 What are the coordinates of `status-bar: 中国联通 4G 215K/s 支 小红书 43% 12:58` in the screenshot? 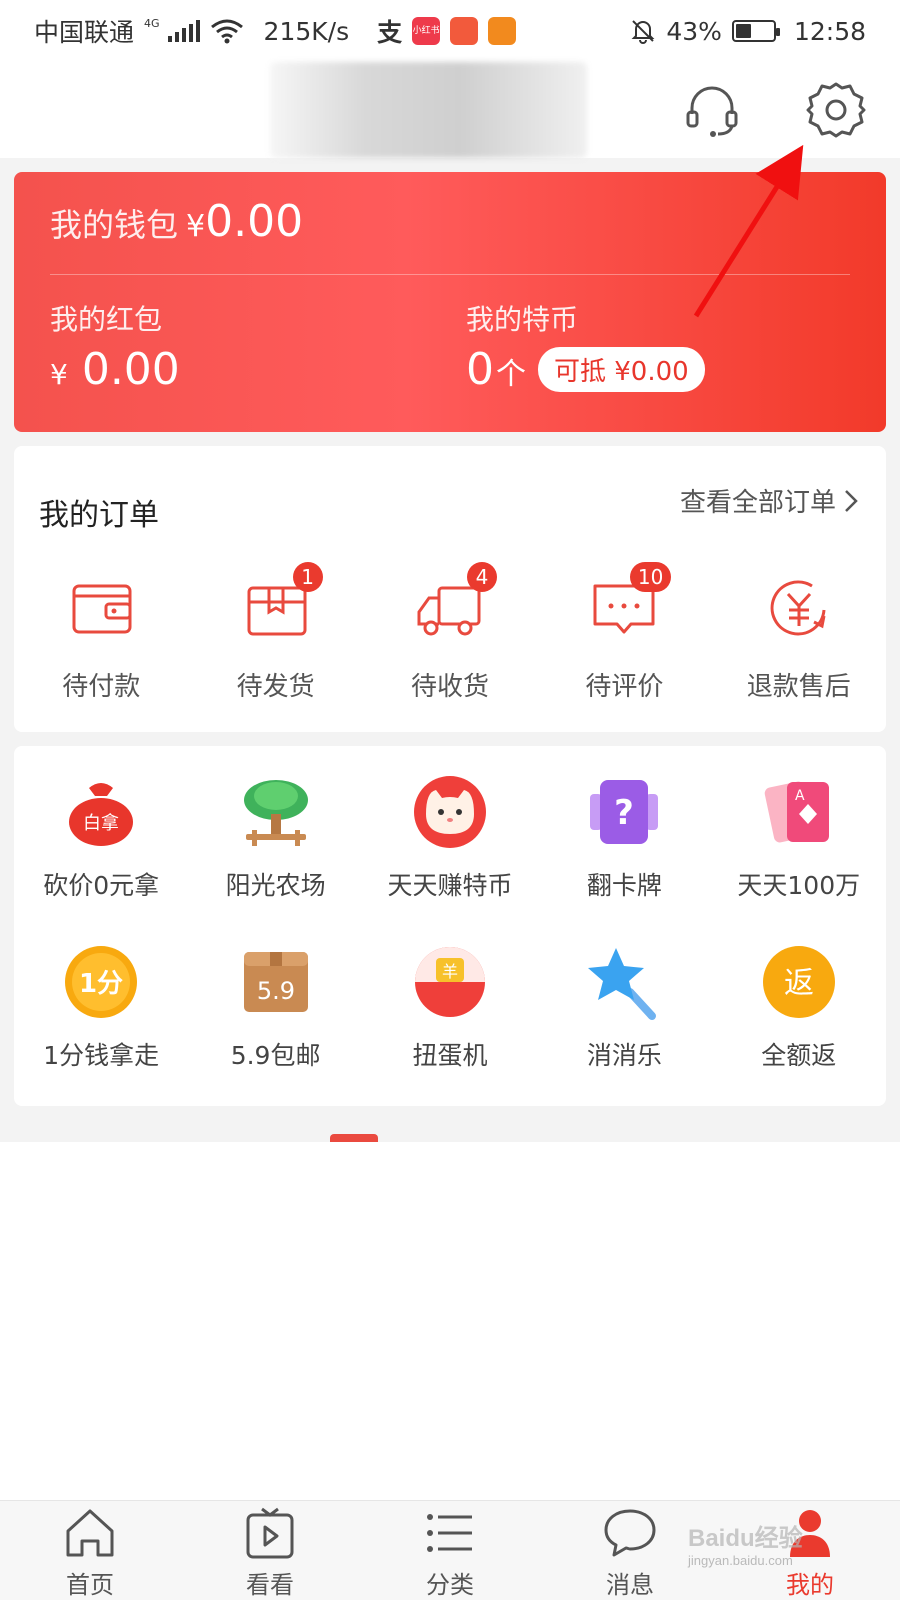 It's located at (450, 31).